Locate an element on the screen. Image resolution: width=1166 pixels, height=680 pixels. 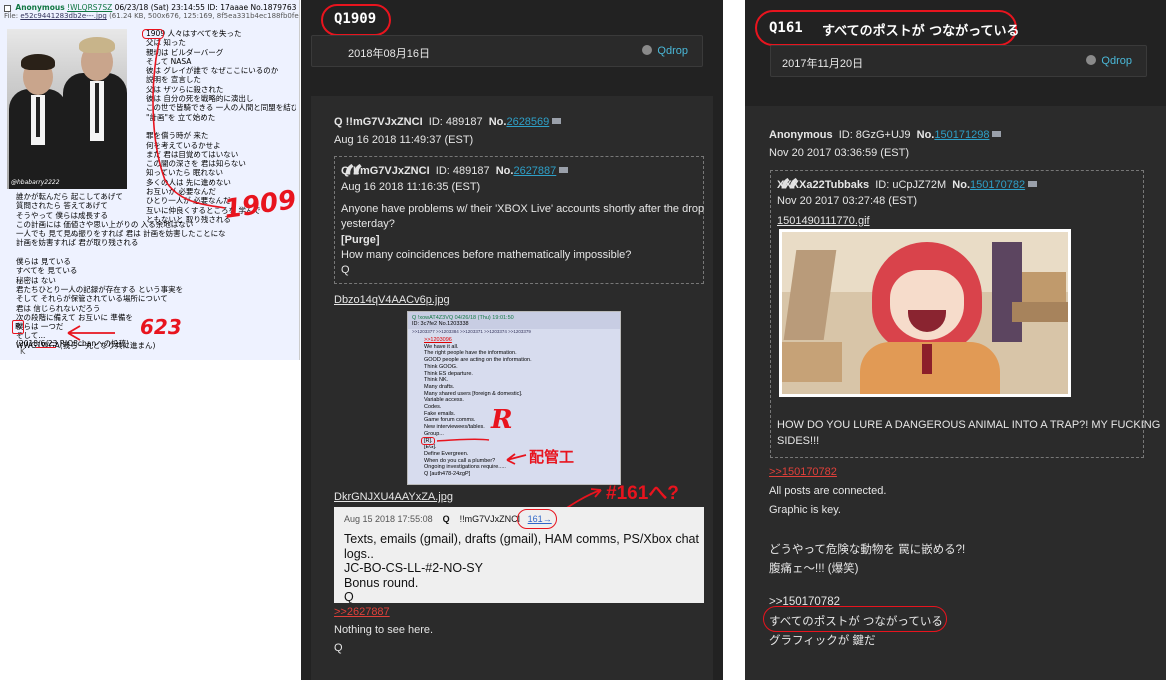
line-graphic-key: Graphic is key. is located at coordinates (805, 510).